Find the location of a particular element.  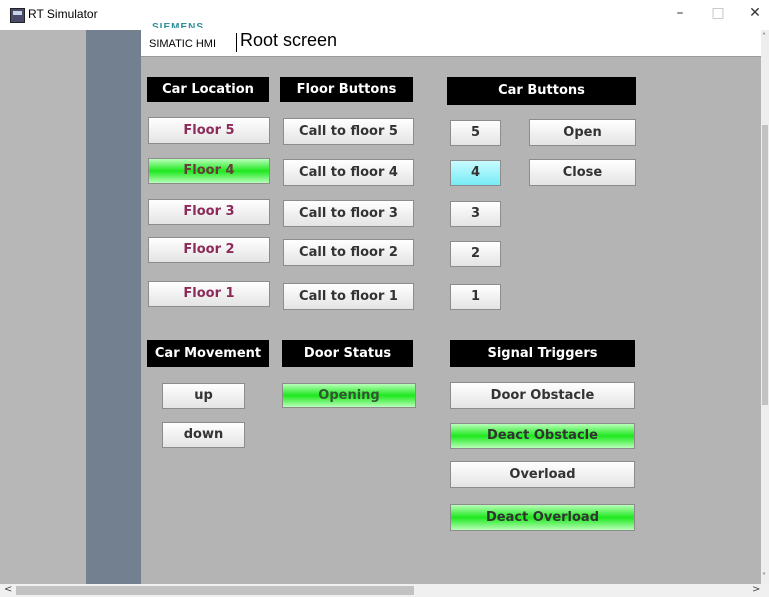

title-bar is located at coordinates (384, 15).